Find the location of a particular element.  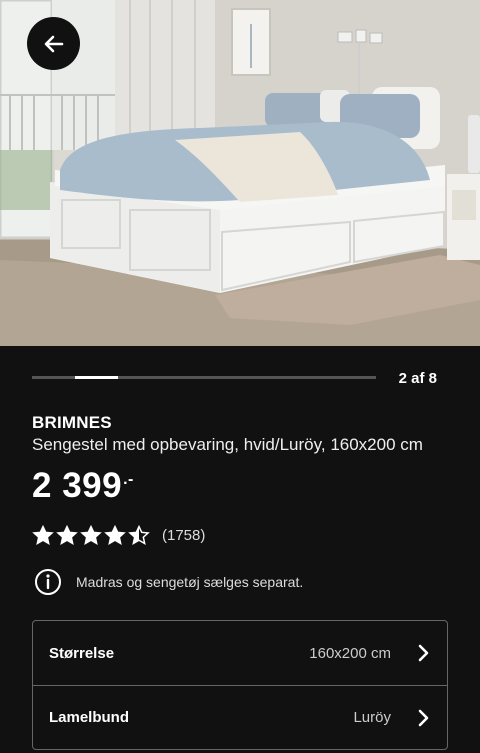

product-rating: (1758) is located at coordinates (118, 535).